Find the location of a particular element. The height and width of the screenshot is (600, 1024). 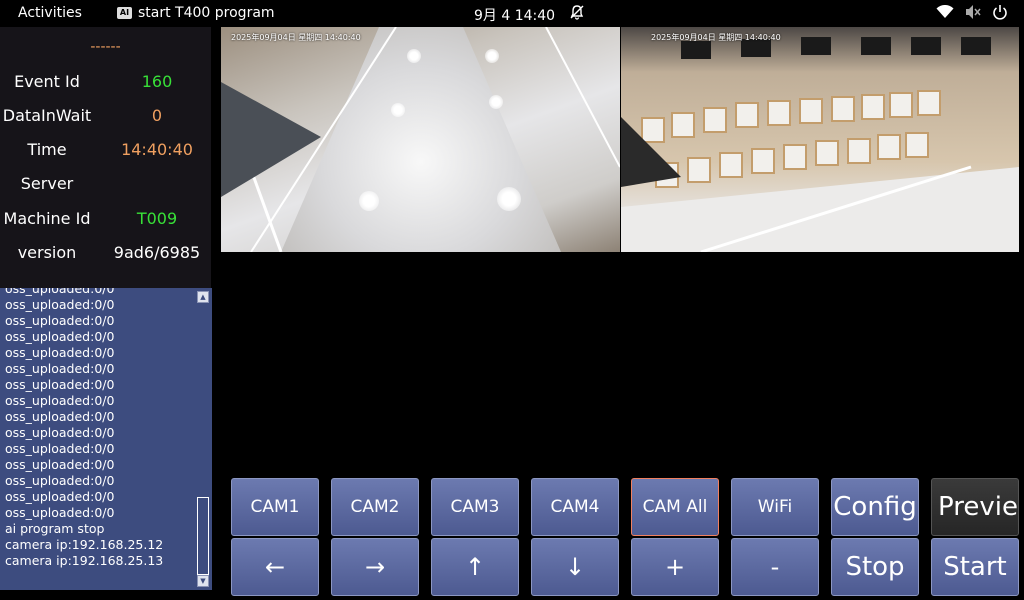

app-menu: AI start T400 program is located at coordinates (196, 13).